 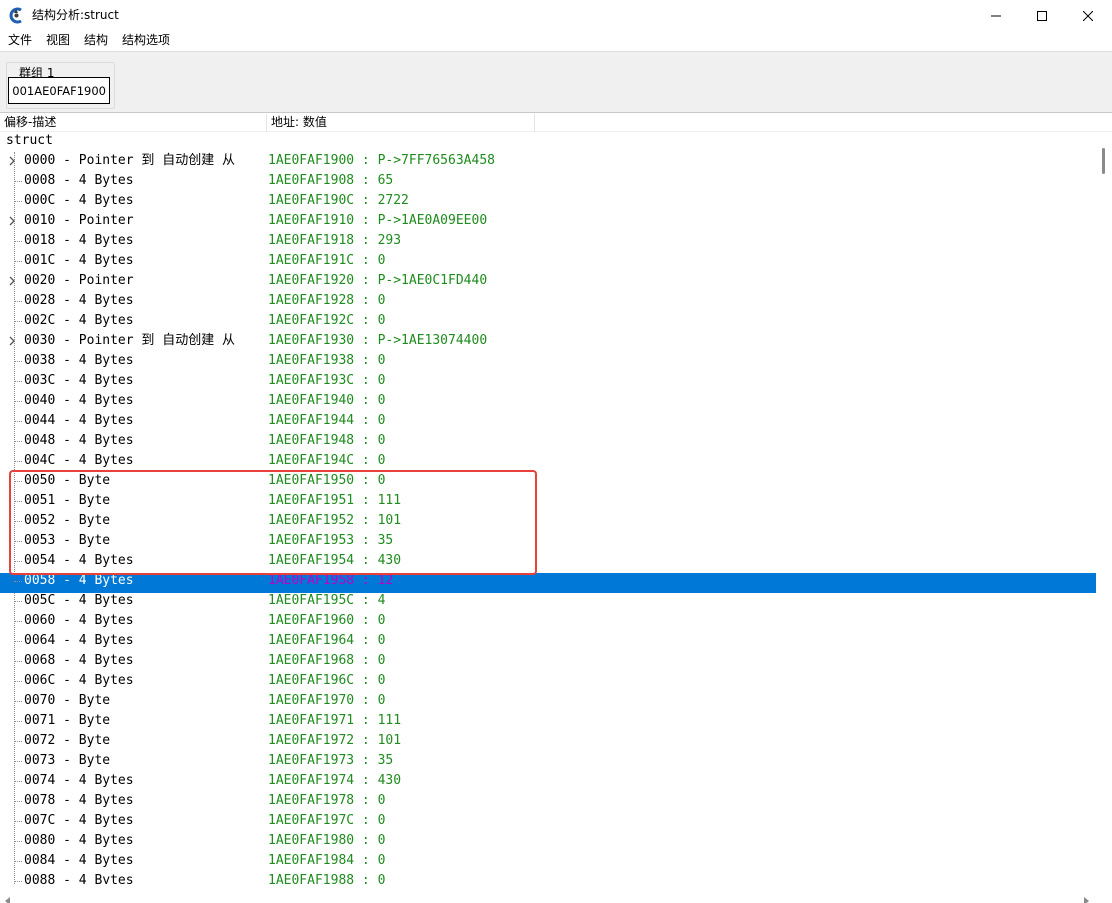 What do you see at coordinates (96, 40) in the screenshot?
I see `menu-structure: 结构` at bounding box center [96, 40].